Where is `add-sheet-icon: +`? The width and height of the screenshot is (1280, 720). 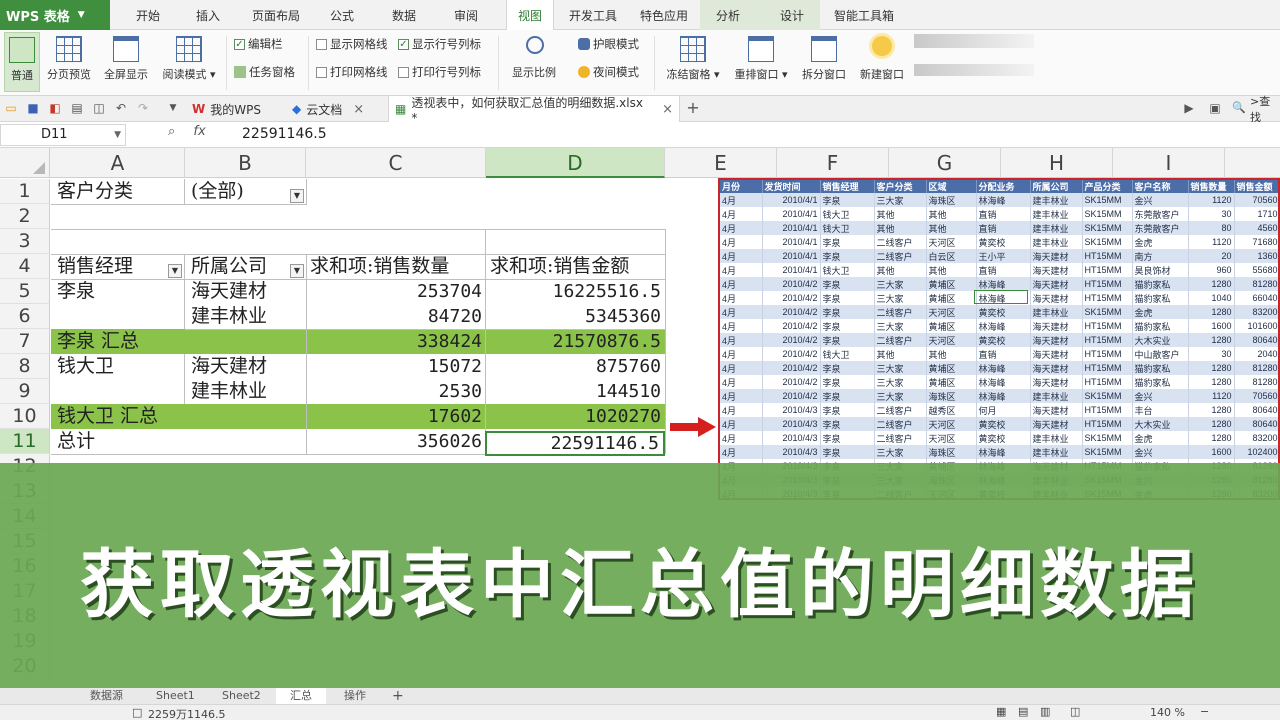
add-sheet-icon: + is located at coordinates (398, 696).